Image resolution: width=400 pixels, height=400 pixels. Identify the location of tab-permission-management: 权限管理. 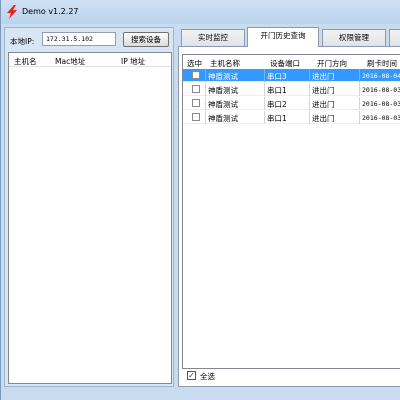
(354, 37).